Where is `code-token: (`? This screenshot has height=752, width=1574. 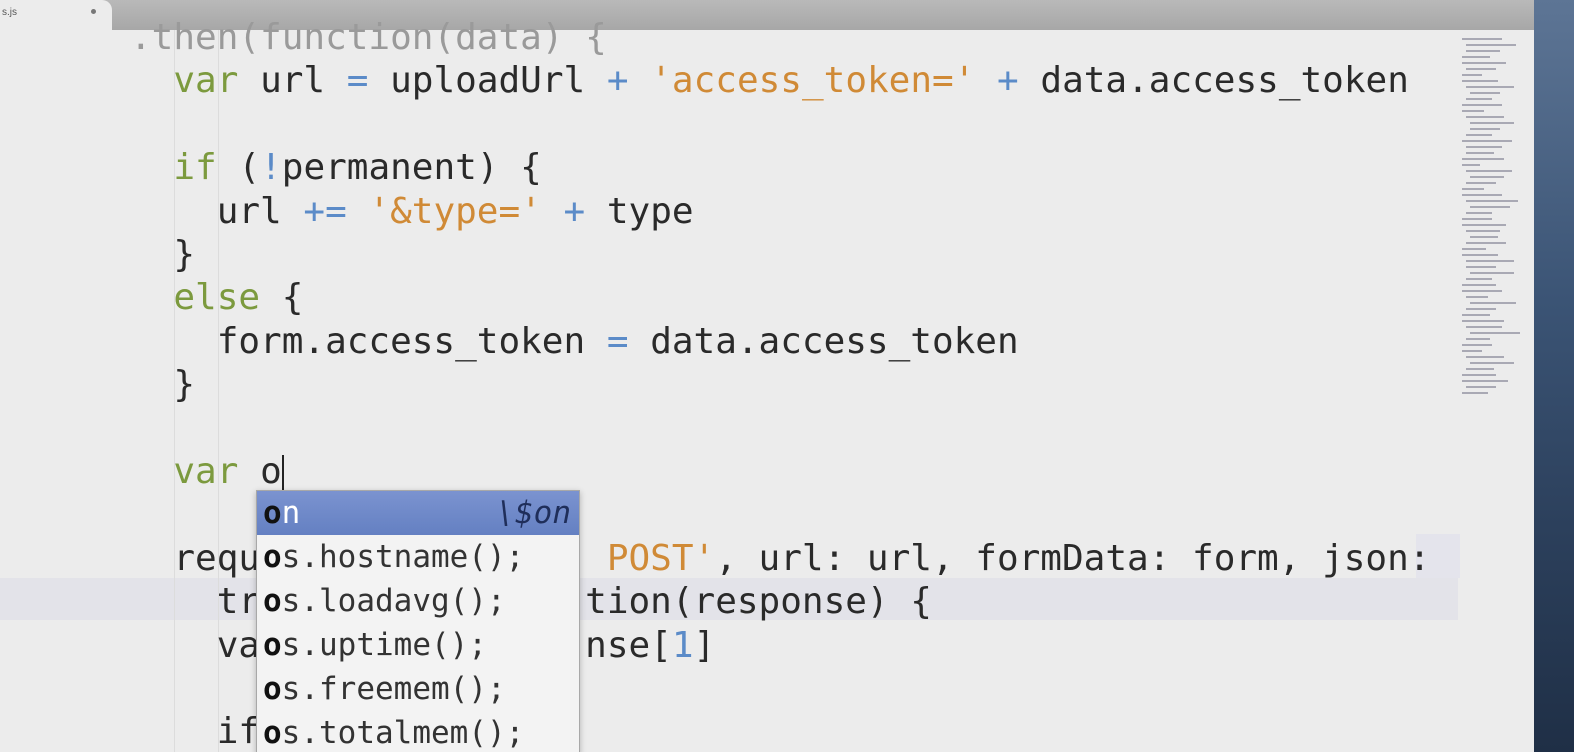
code-token: ( is located at coordinates (238, 167).